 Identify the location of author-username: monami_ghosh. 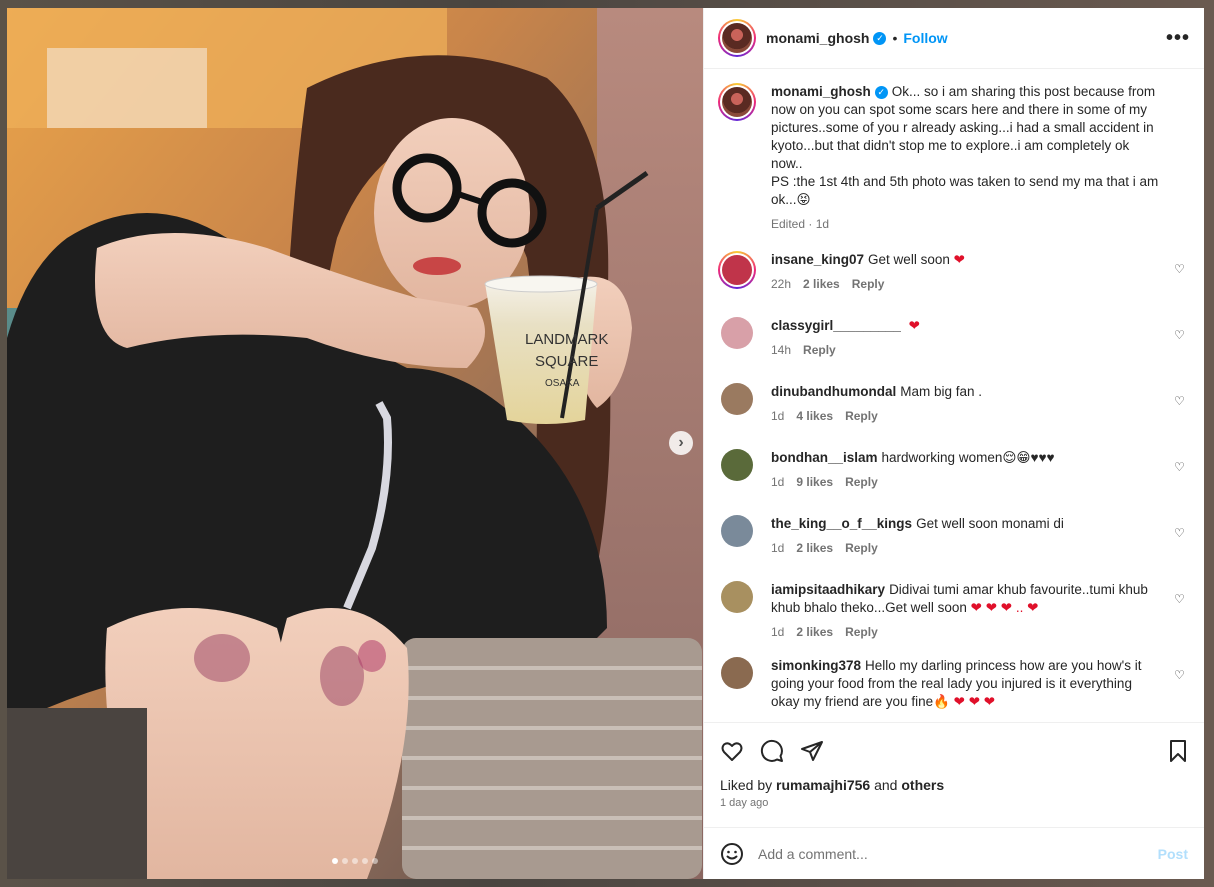
(817, 38).